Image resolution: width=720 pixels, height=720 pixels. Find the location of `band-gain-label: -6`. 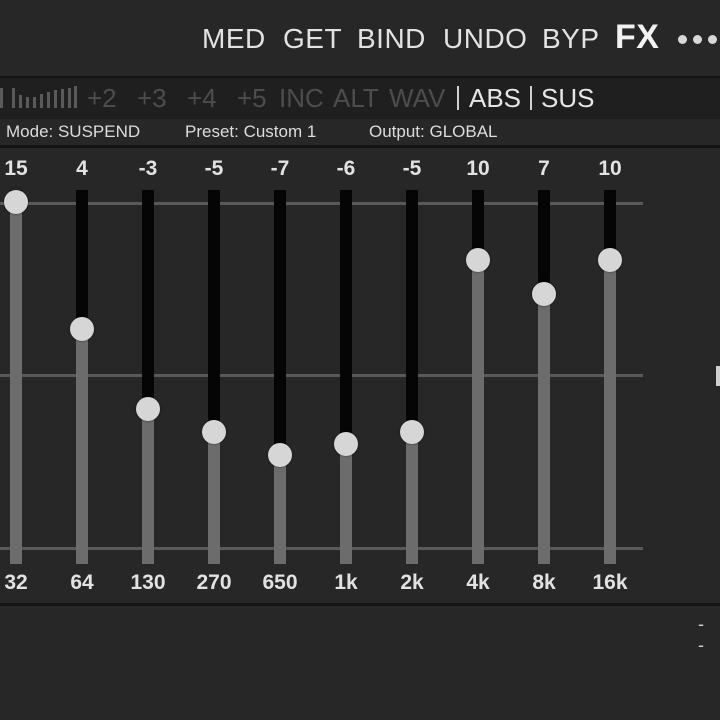

band-gain-label: -6 is located at coordinates (346, 168).